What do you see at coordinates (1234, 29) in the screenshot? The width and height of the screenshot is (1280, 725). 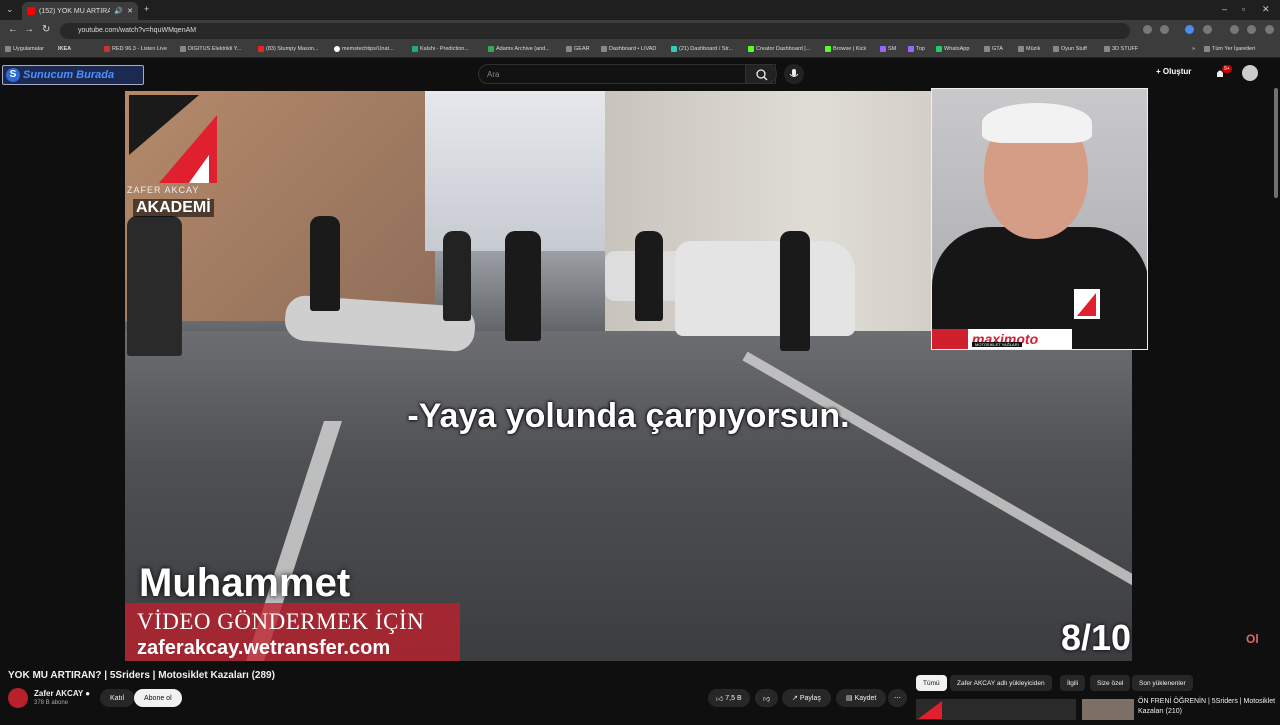 I see `tab-search-icon` at bounding box center [1234, 29].